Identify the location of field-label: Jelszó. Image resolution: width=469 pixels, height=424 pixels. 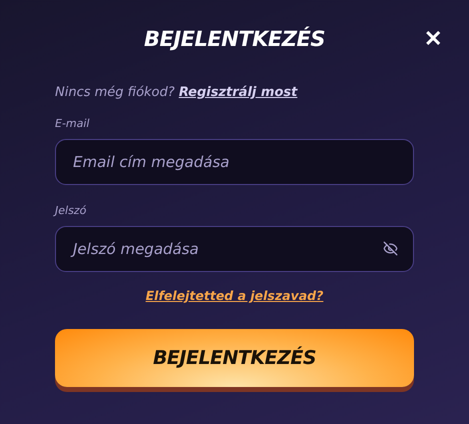
(70, 210).